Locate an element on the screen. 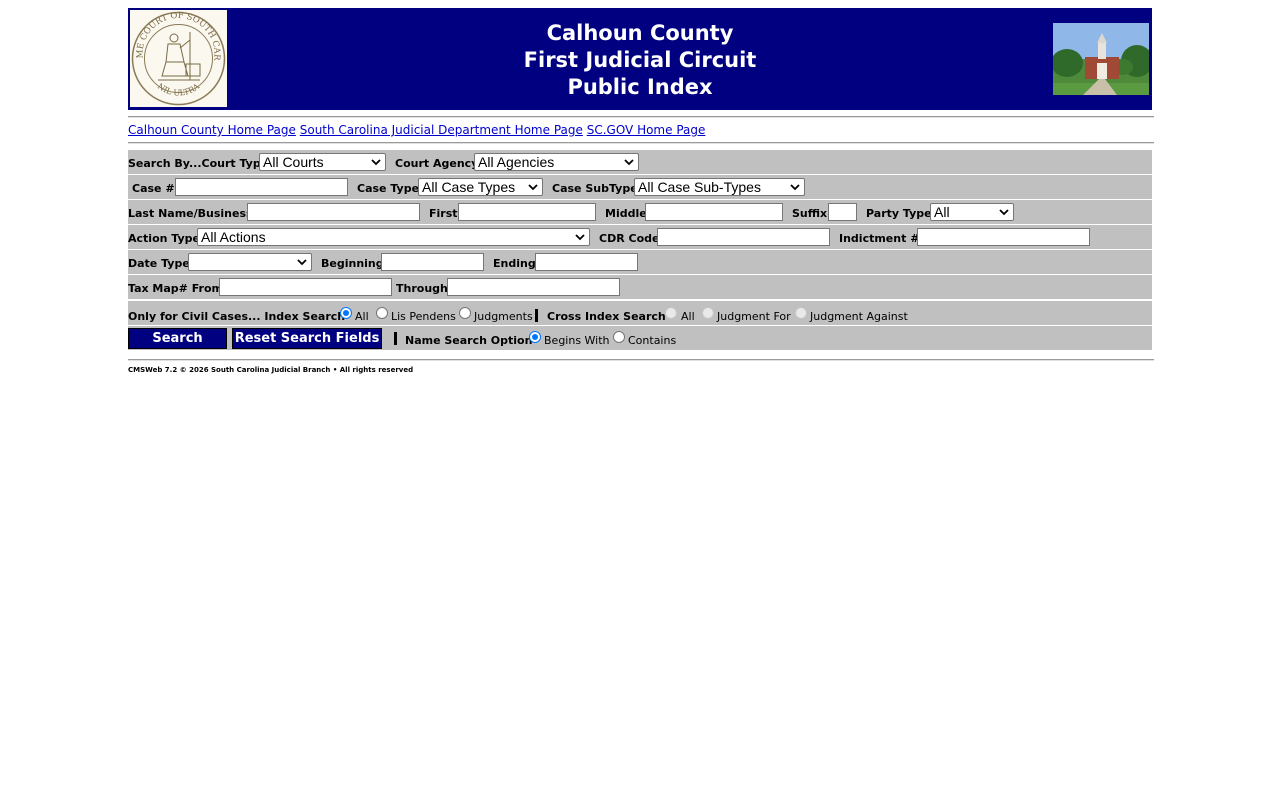  divider-links is located at coordinates (641, 143).